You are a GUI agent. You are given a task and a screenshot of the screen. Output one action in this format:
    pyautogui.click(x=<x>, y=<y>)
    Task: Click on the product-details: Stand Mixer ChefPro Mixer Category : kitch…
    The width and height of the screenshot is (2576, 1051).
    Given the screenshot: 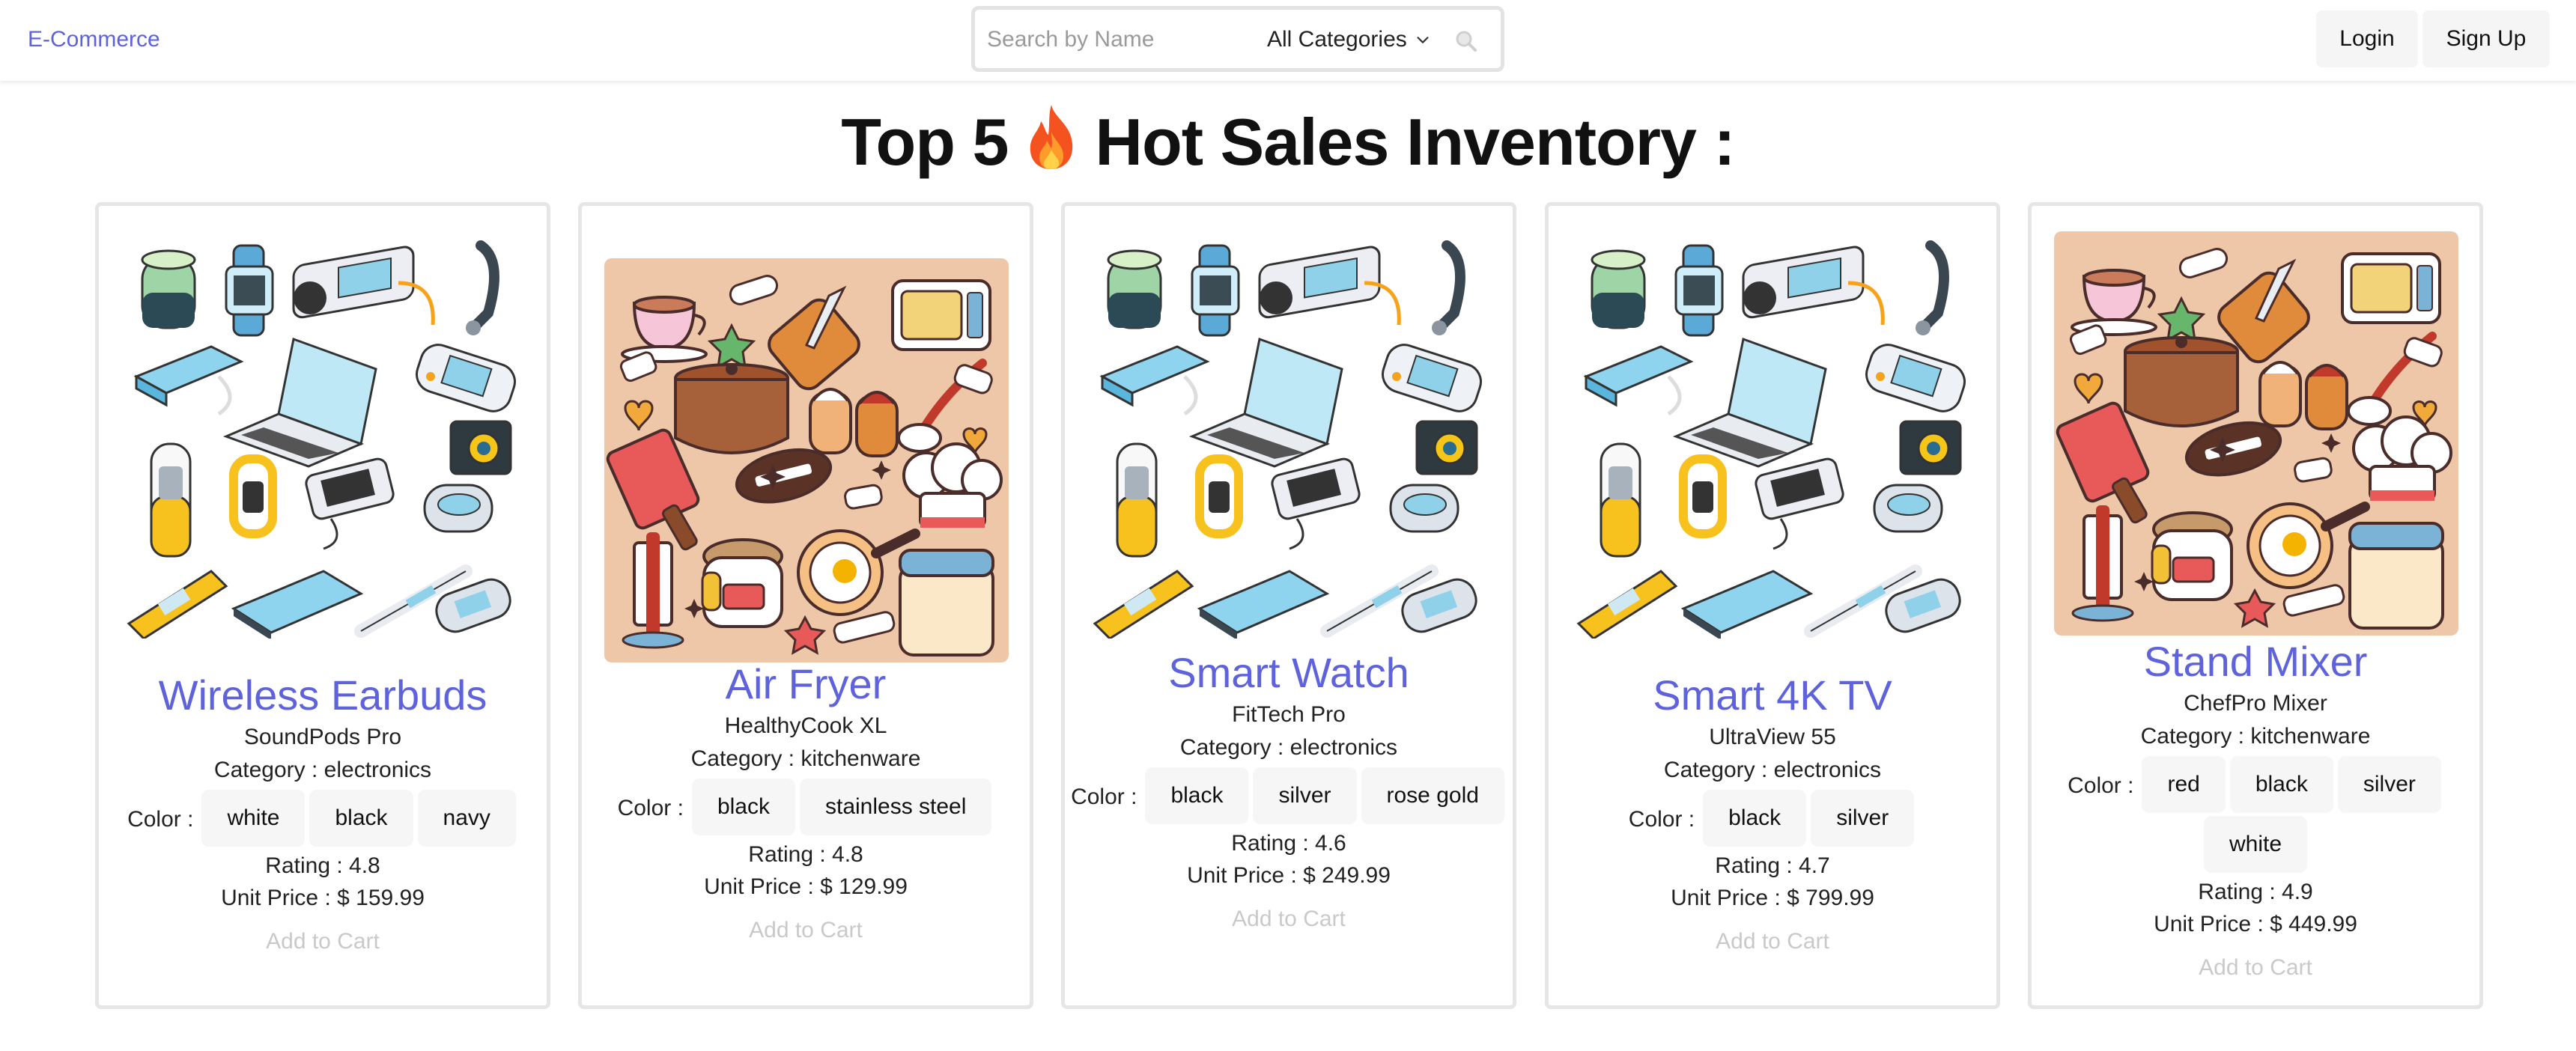 What is the action you would take?
    pyautogui.click(x=2255, y=813)
    